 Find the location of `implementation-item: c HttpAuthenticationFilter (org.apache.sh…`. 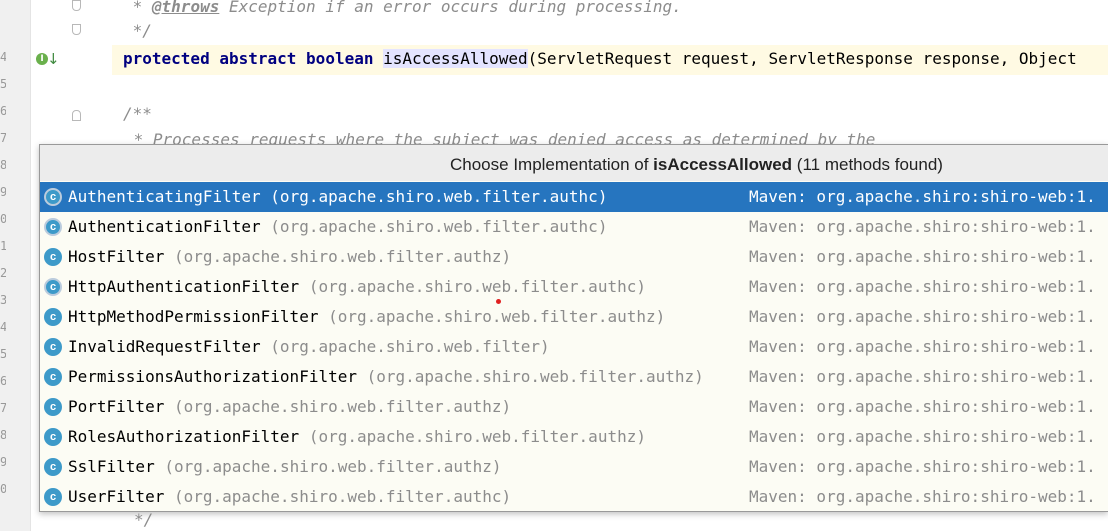

implementation-item: c HttpAuthenticationFilter (org.apache.sh… is located at coordinates (574, 287).